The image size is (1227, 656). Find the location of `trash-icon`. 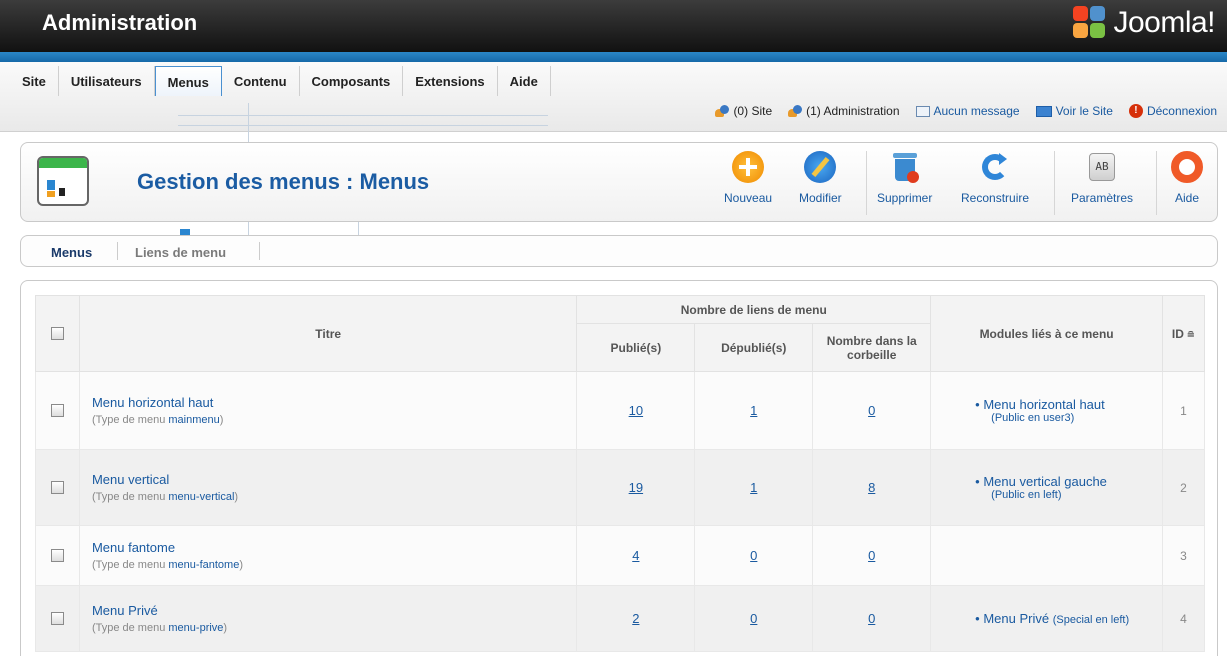

trash-icon is located at coordinates (905, 167).